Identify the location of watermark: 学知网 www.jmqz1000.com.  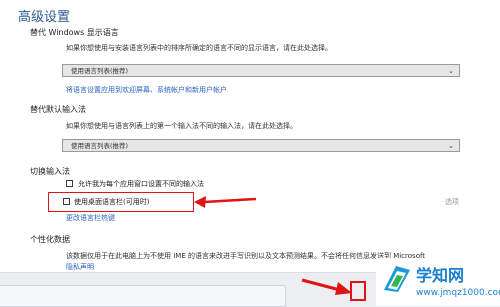
(438, 282).